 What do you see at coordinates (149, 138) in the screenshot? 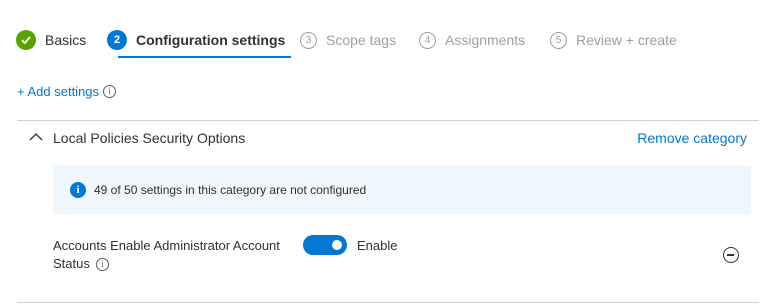
I see `category-title: Local Policies Security Options` at bounding box center [149, 138].